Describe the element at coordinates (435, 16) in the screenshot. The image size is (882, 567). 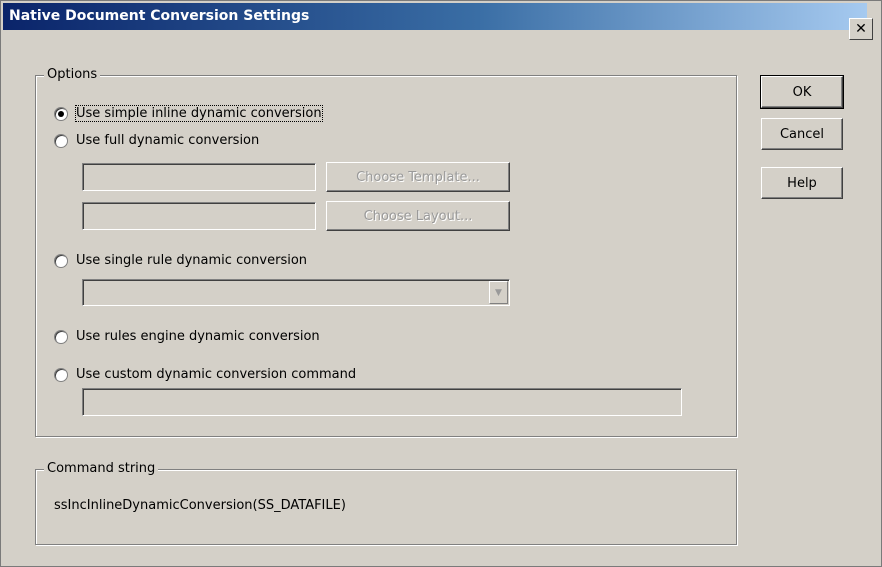
I see `title-bar: Native Document Conversion Settings` at that location.